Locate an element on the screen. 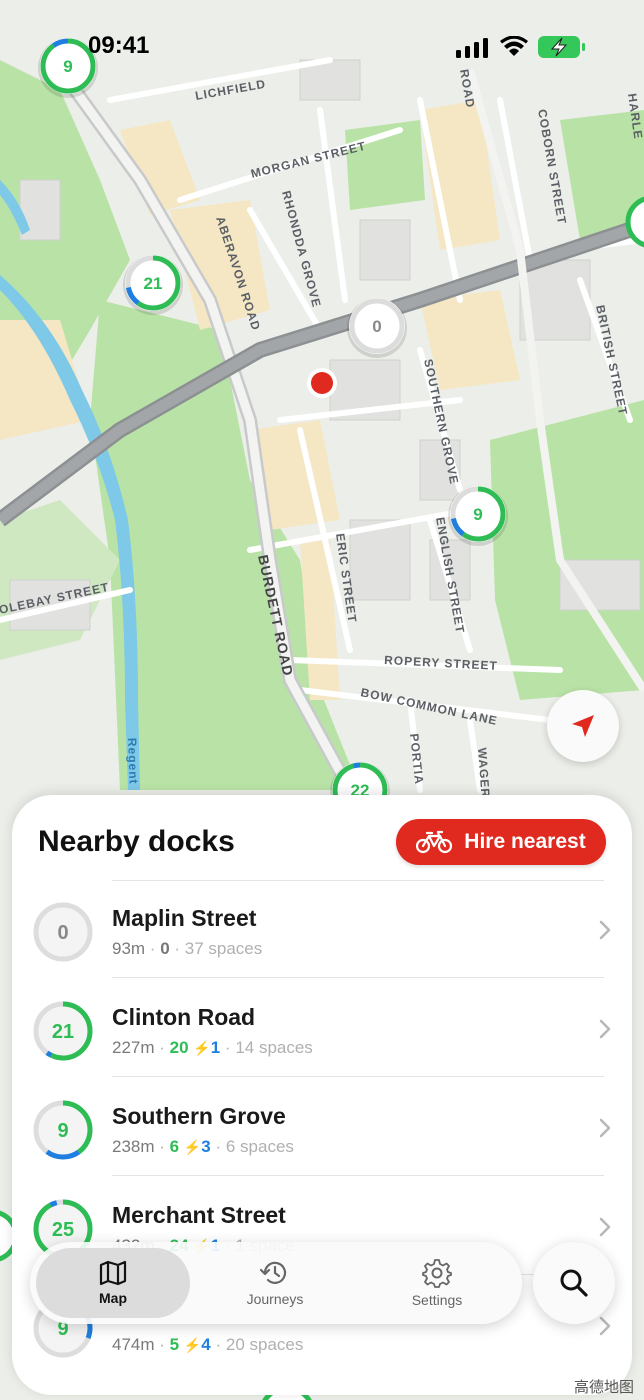 The image size is (644, 1400). dock-ebike-count: 4 is located at coordinates (206, 1344).